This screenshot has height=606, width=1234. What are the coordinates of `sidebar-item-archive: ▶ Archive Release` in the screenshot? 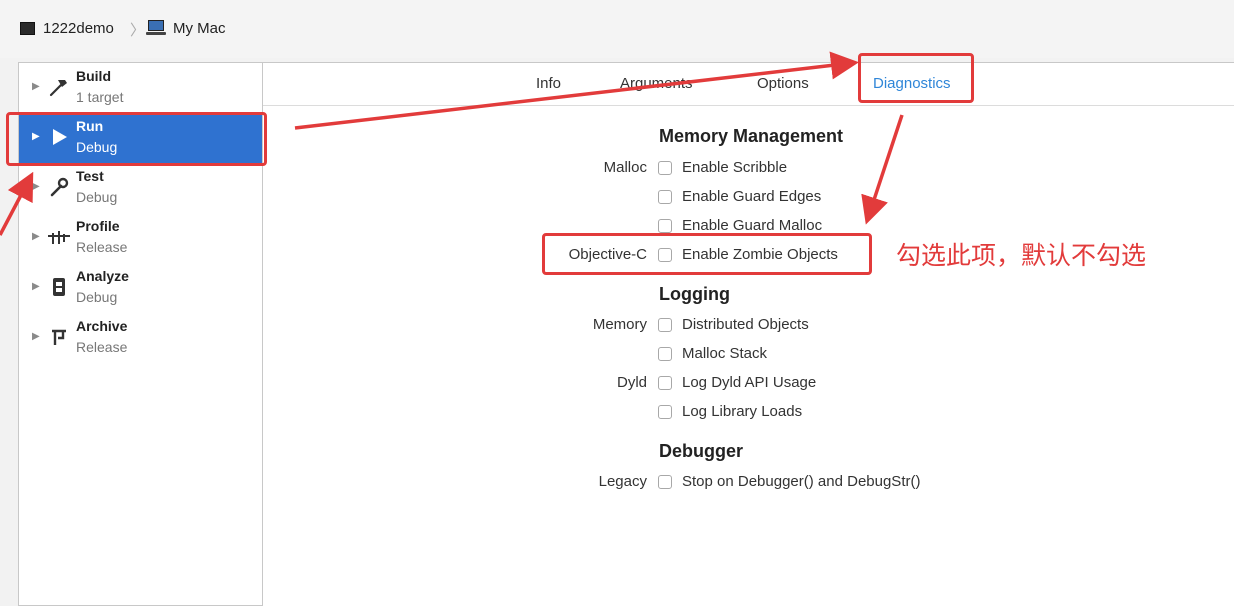 It's located at (140, 338).